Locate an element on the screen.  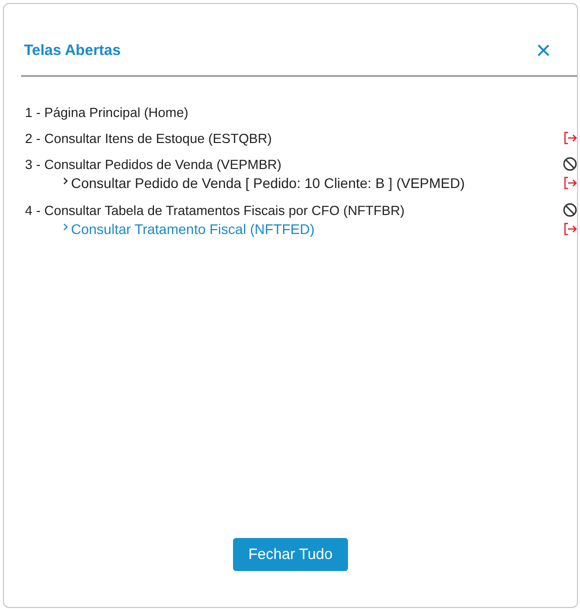
close-button: × is located at coordinates (543, 50).